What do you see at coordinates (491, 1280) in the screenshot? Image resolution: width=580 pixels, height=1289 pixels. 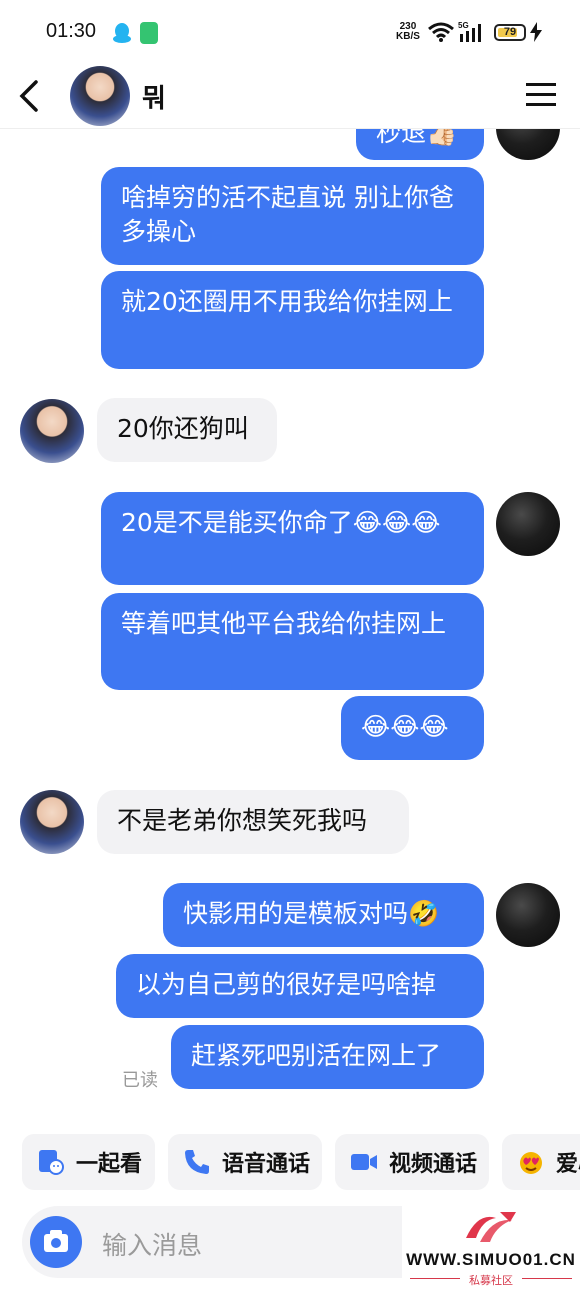 I see `watermark-subtitle: 私募社区` at bounding box center [491, 1280].